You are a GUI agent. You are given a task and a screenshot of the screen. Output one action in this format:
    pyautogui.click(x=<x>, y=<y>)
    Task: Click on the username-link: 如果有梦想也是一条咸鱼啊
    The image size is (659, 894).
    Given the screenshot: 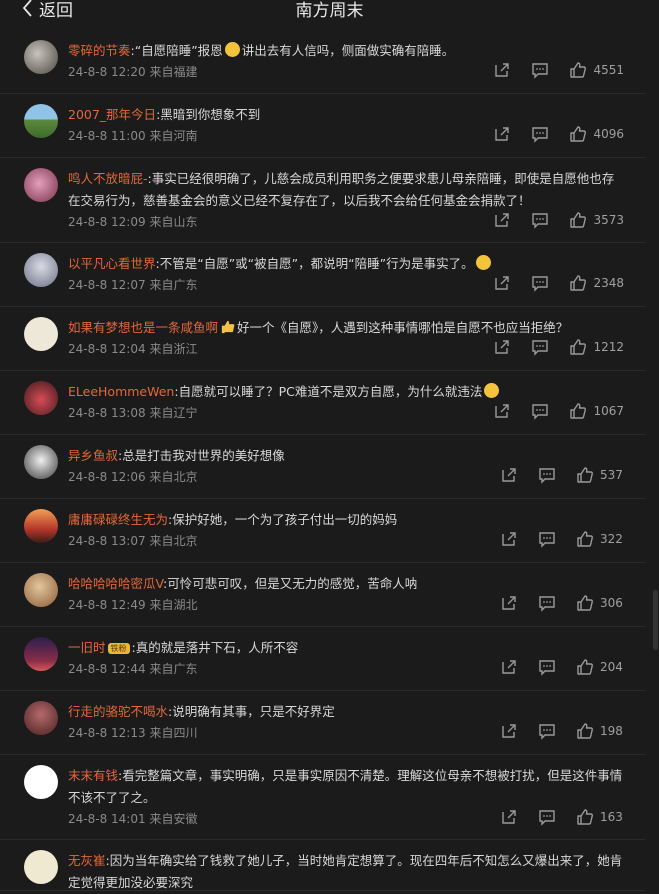 What is the action you would take?
    pyautogui.click(x=143, y=327)
    